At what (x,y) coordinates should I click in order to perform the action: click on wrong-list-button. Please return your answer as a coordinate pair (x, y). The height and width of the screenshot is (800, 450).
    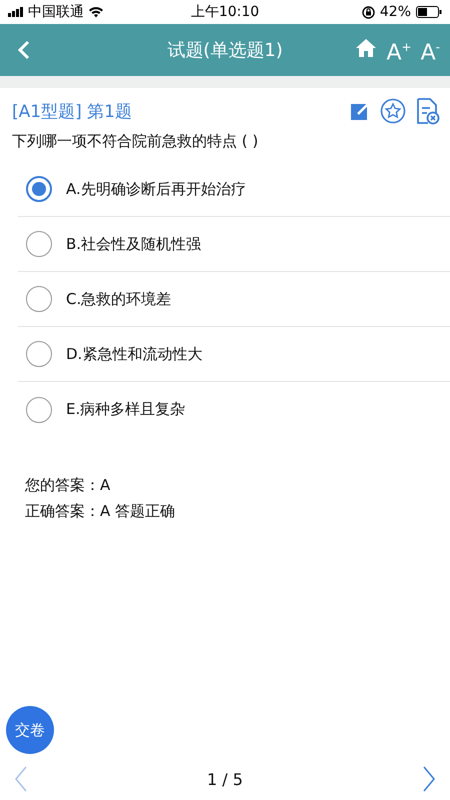
    Looking at the image, I should click on (428, 111).